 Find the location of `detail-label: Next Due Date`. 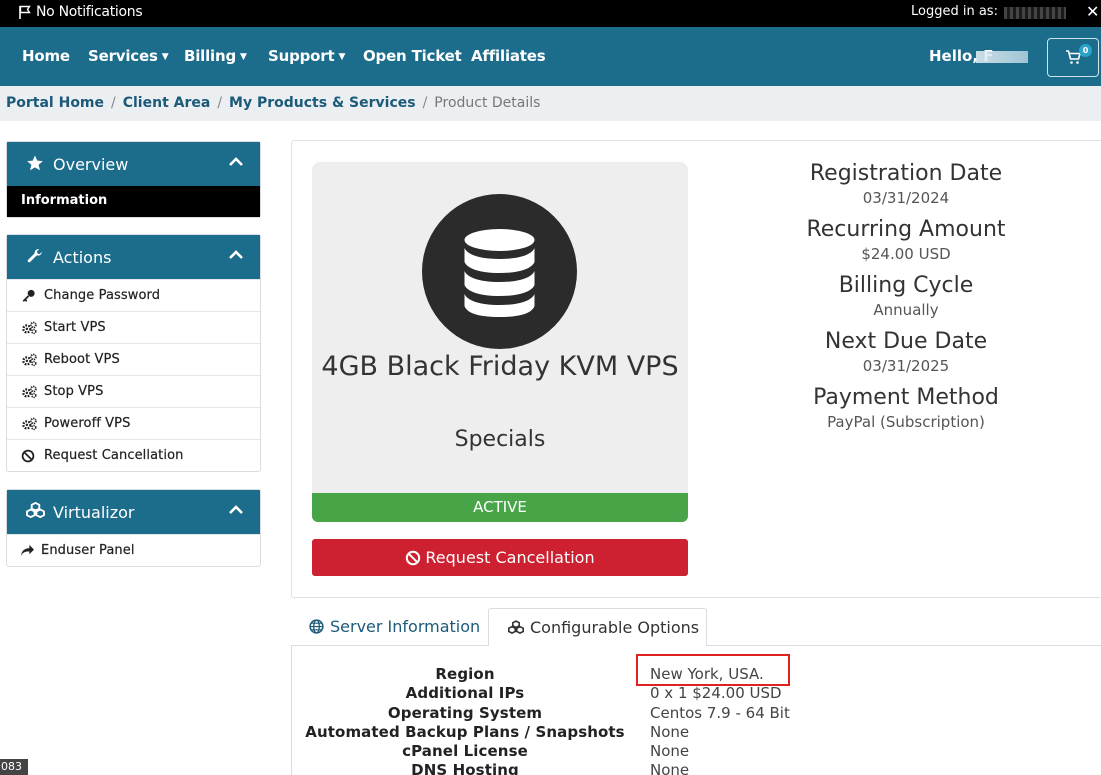

detail-label: Next Due Date is located at coordinates (906, 341).